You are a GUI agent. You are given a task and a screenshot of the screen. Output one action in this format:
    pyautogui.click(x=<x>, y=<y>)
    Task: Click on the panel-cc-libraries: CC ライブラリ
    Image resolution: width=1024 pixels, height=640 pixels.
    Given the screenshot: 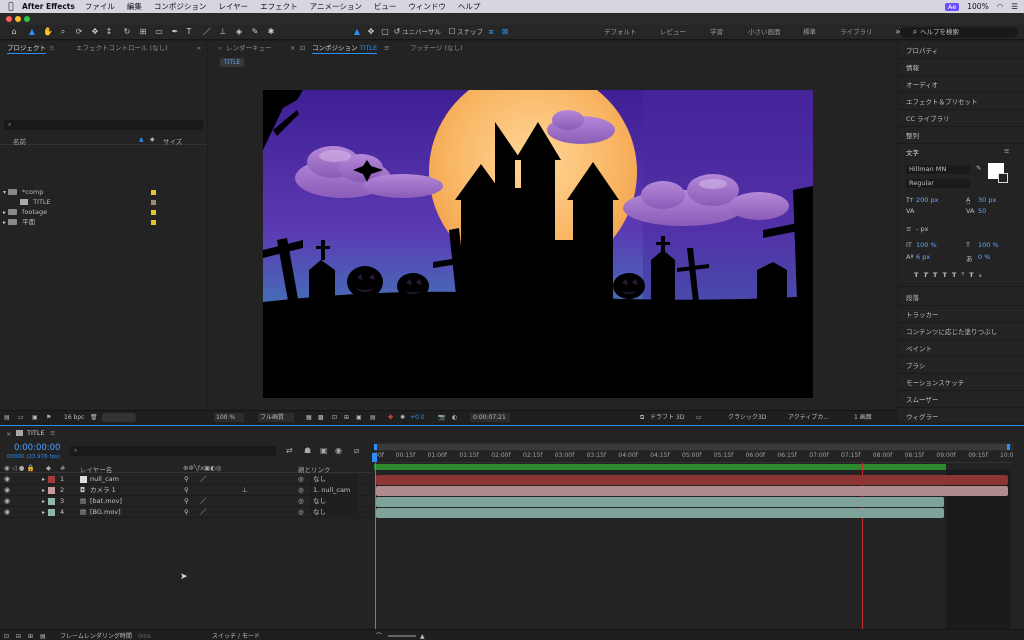 What is the action you would take?
    pyautogui.click(x=928, y=118)
    